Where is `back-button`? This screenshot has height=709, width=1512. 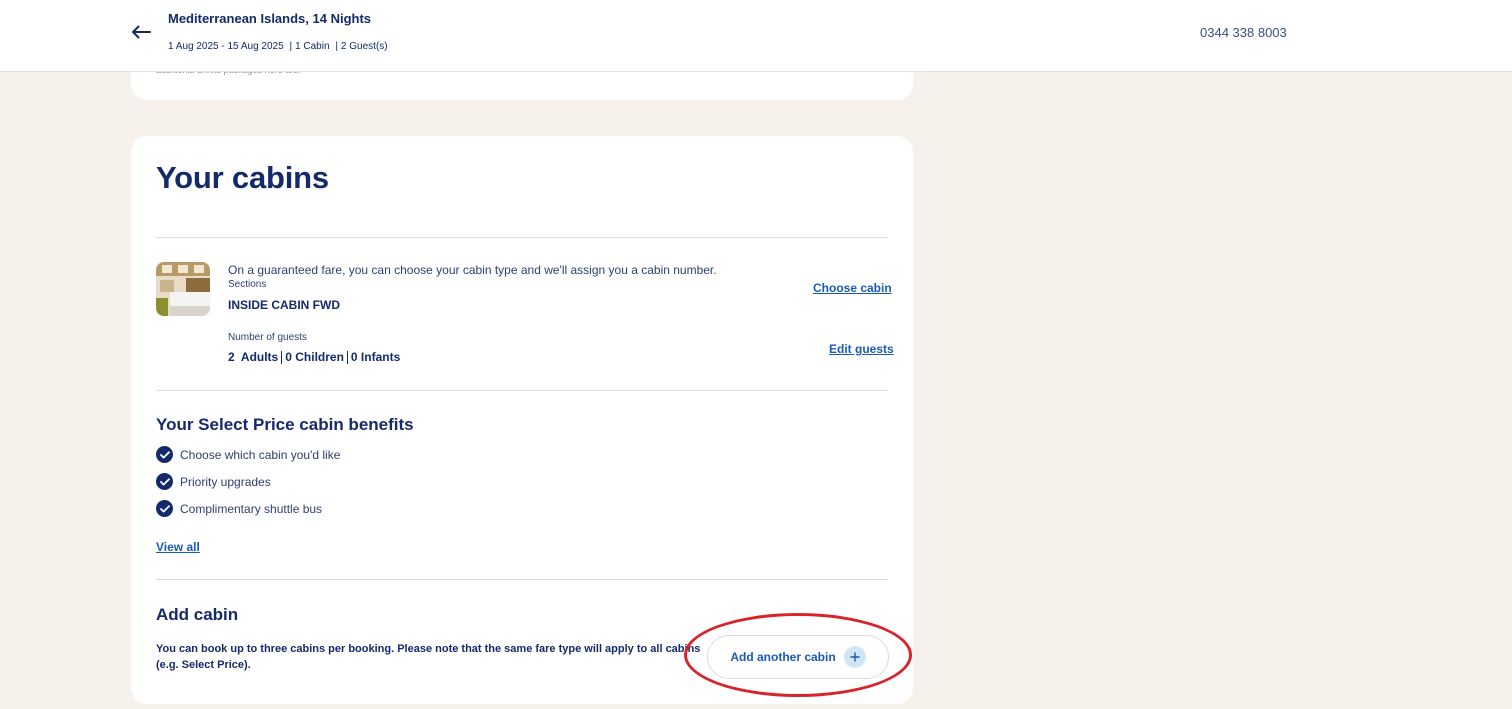
back-button is located at coordinates (141, 32).